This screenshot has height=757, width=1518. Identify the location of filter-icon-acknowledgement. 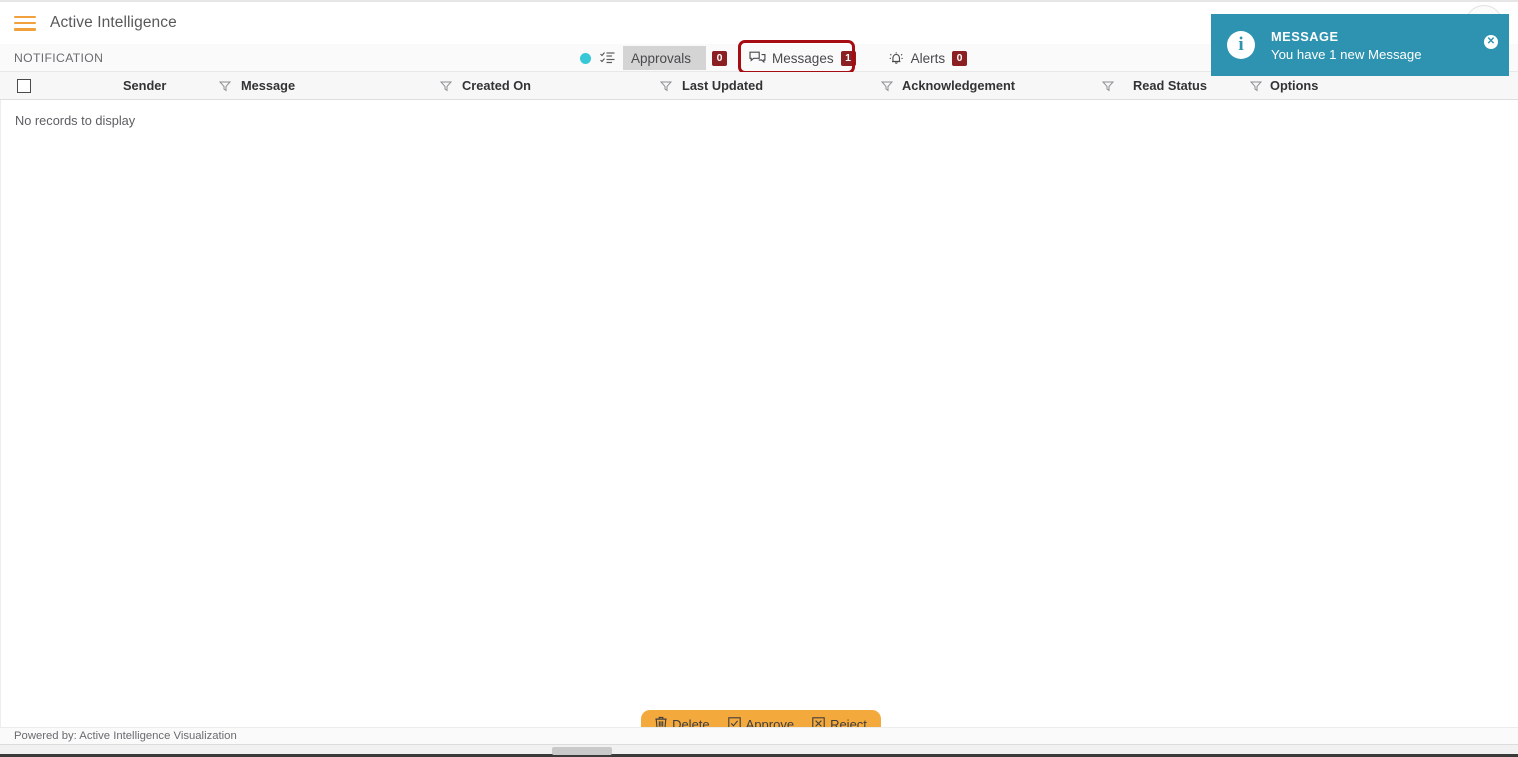
(887, 86).